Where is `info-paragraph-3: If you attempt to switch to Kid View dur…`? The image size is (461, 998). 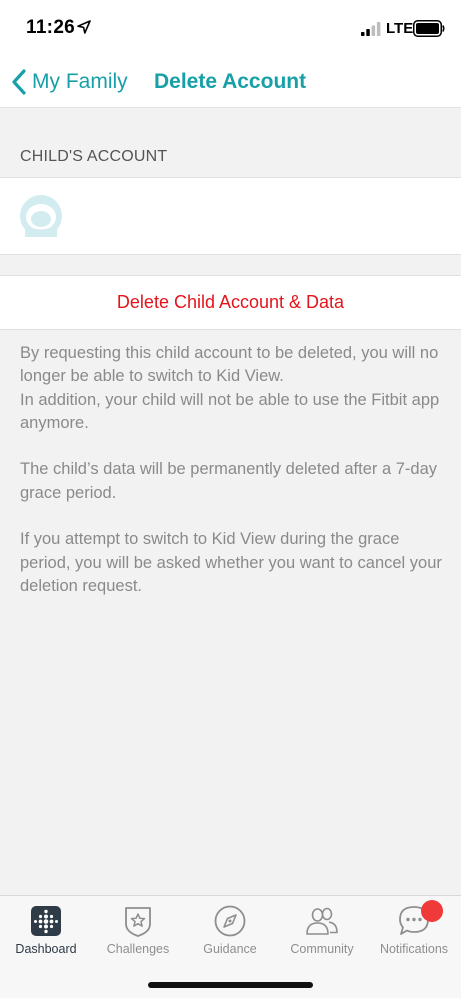 info-paragraph-3: If you attempt to switch to Kid View dur… is located at coordinates (231, 562).